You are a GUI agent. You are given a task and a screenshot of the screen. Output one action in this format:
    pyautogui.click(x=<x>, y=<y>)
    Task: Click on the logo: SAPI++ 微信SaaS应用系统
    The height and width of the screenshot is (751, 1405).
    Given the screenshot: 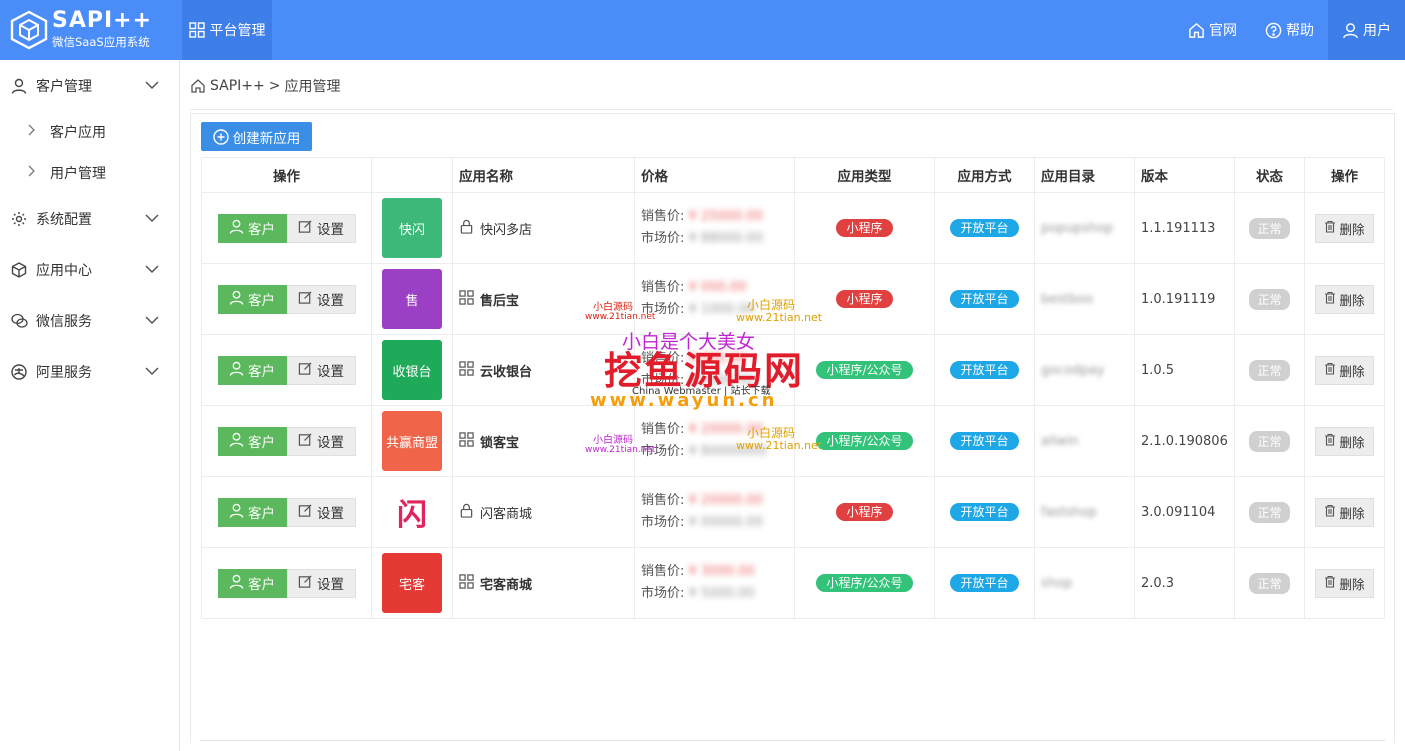 What is the action you would take?
    pyautogui.click(x=90, y=30)
    